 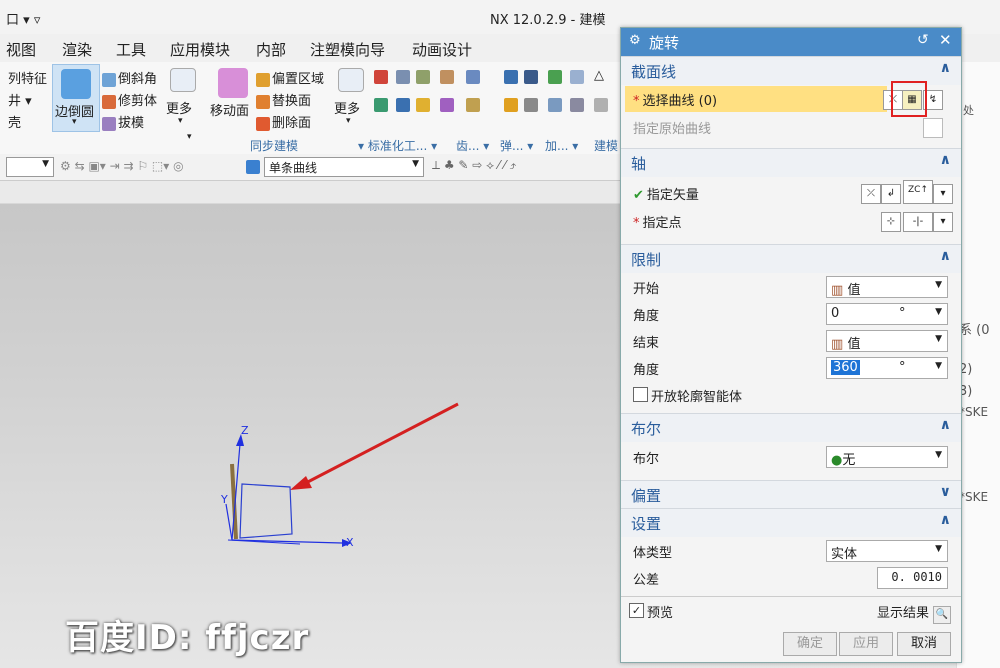 What do you see at coordinates (123, 121) in the screenshot?
I see `draft-button: 拔模` at bounding box center [123, 121].